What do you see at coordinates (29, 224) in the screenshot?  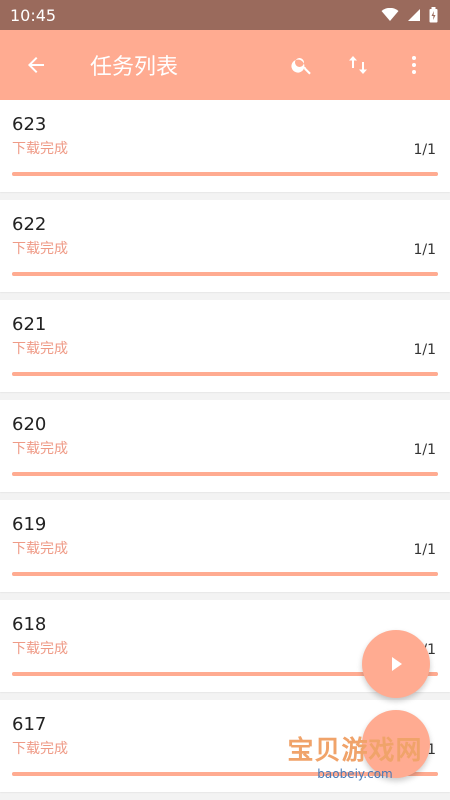 I see `task-name: 622` at bounding box center [29, 224].